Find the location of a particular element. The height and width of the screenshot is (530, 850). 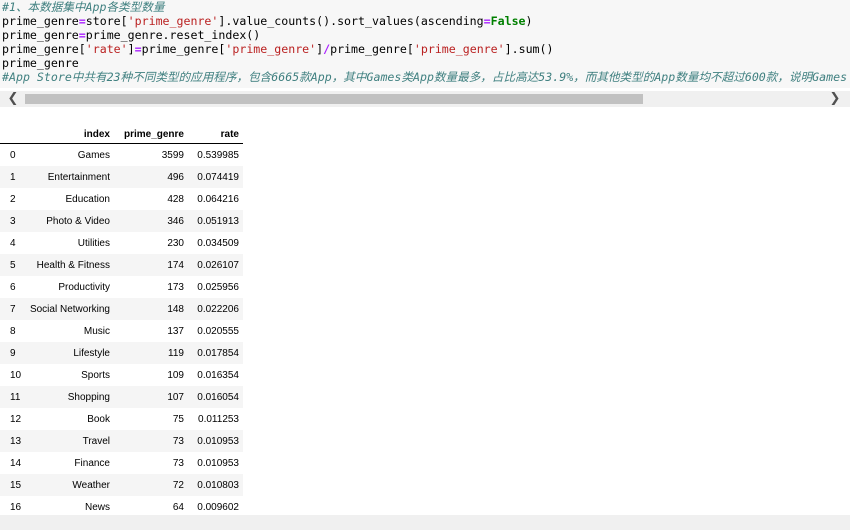

cell-index: Games is located at coordinates (93, 155).